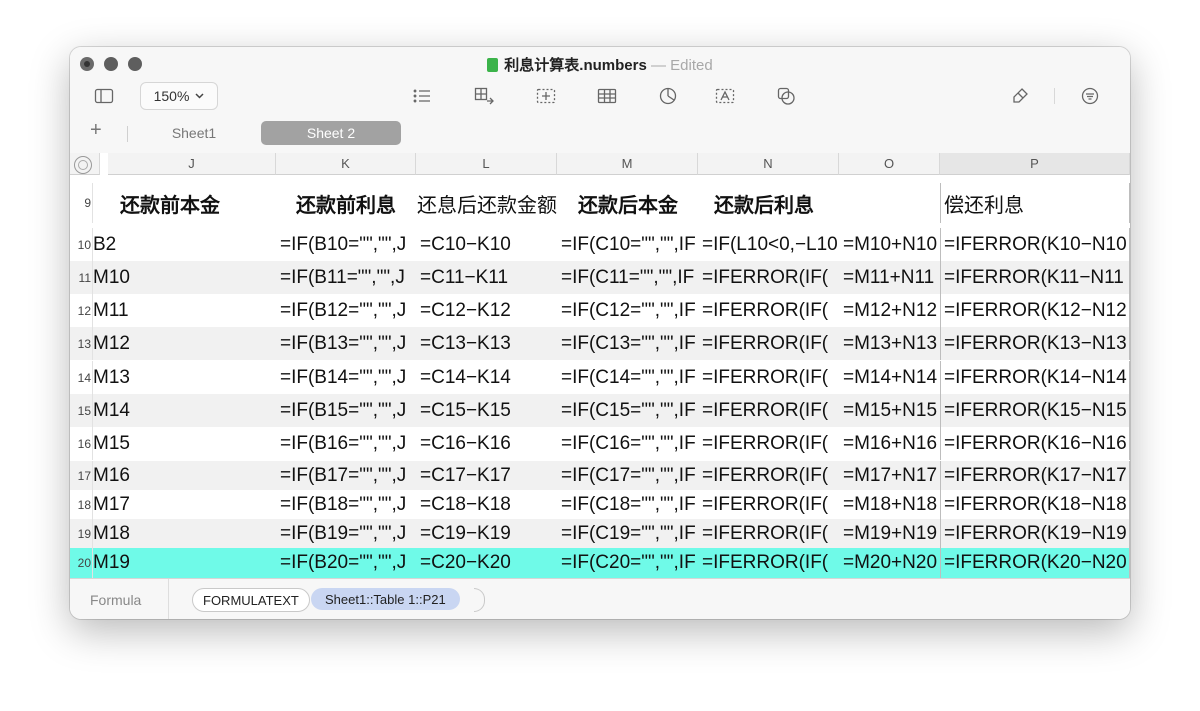 This screenshot has width=1200, height=711. I want to click on column-header-j: J, so click(192, 164).